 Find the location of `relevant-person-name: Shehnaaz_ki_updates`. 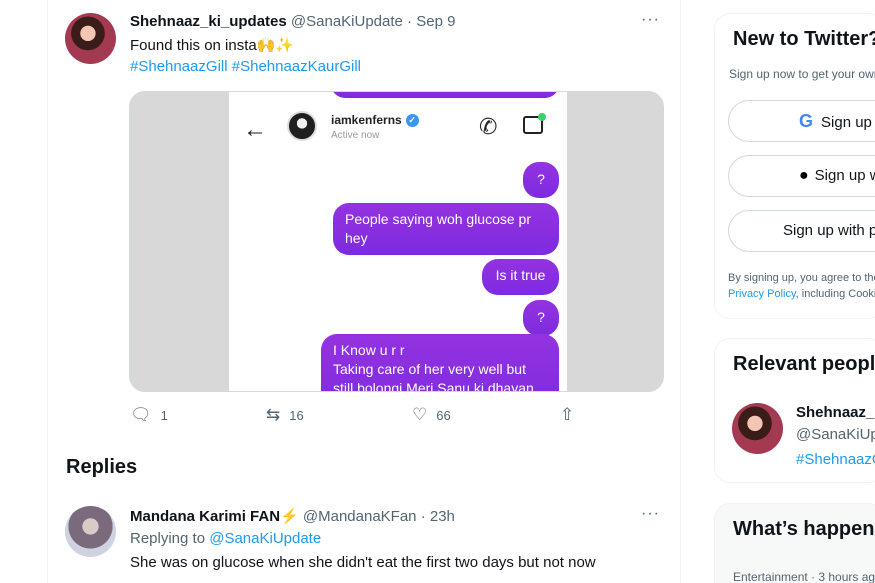

relevant-person-name: Shehnaaz_ki_updates is located at coordinates (835, 412).